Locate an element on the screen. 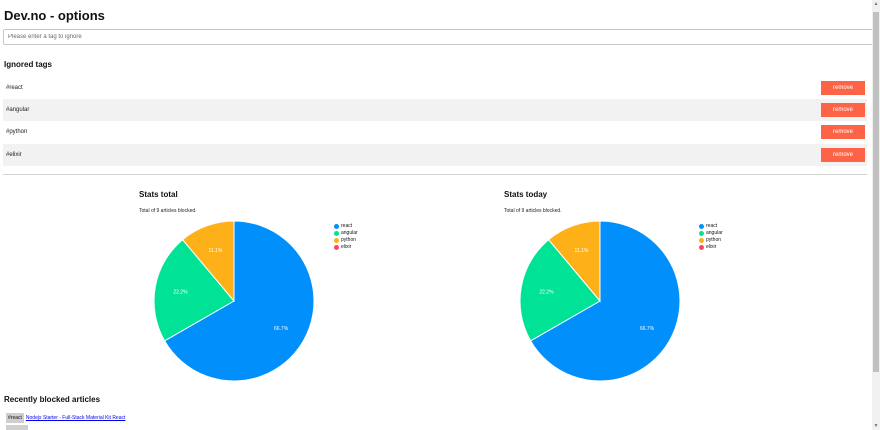 This screenshot has height=430, width=880. stats-total-title: Stats total is located at coordinates (158, 194).